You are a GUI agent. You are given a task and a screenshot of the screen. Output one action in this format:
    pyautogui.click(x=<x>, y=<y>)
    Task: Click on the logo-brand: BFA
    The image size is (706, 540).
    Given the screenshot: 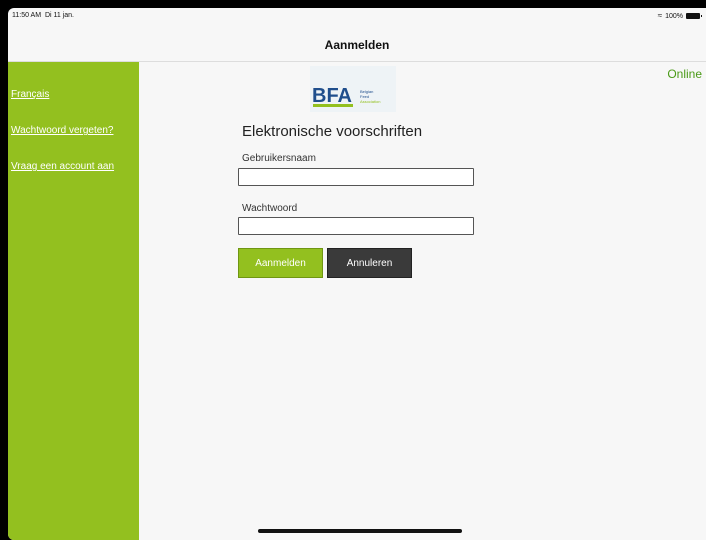 What is the action you would take?
    pyautogui.click(x=332, y=96)
    